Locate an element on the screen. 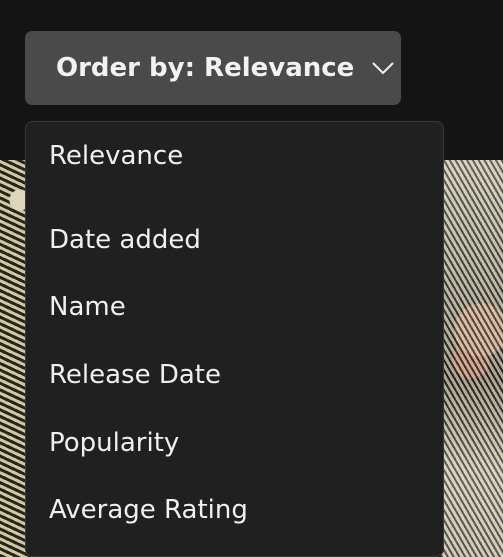 Image resolution: width=503 pixels, height=557 pixels. menu-item-relevance: Relevance is located at coordinates (234, 156).